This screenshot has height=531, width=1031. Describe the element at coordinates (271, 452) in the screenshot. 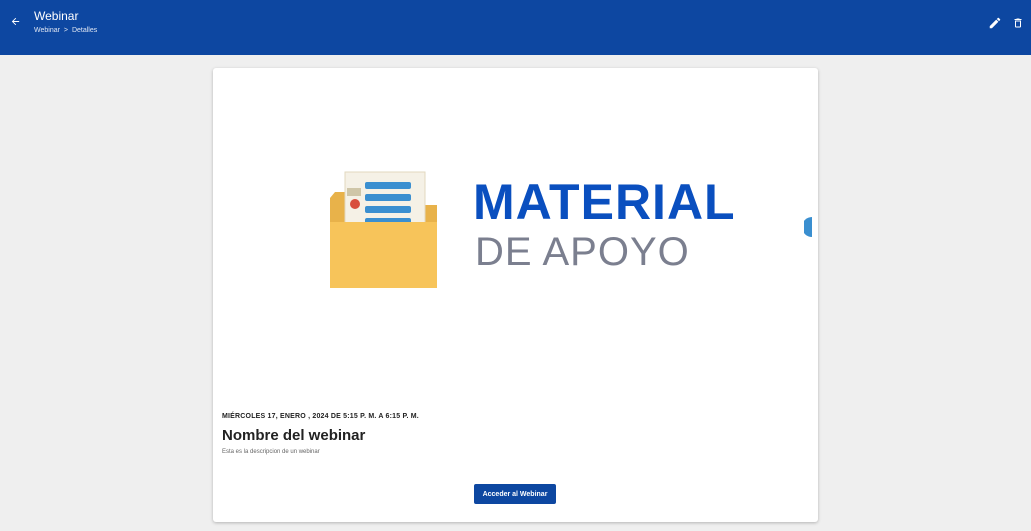

I see `webinar-description: Esta es la descripcion de un webinar` at that location.